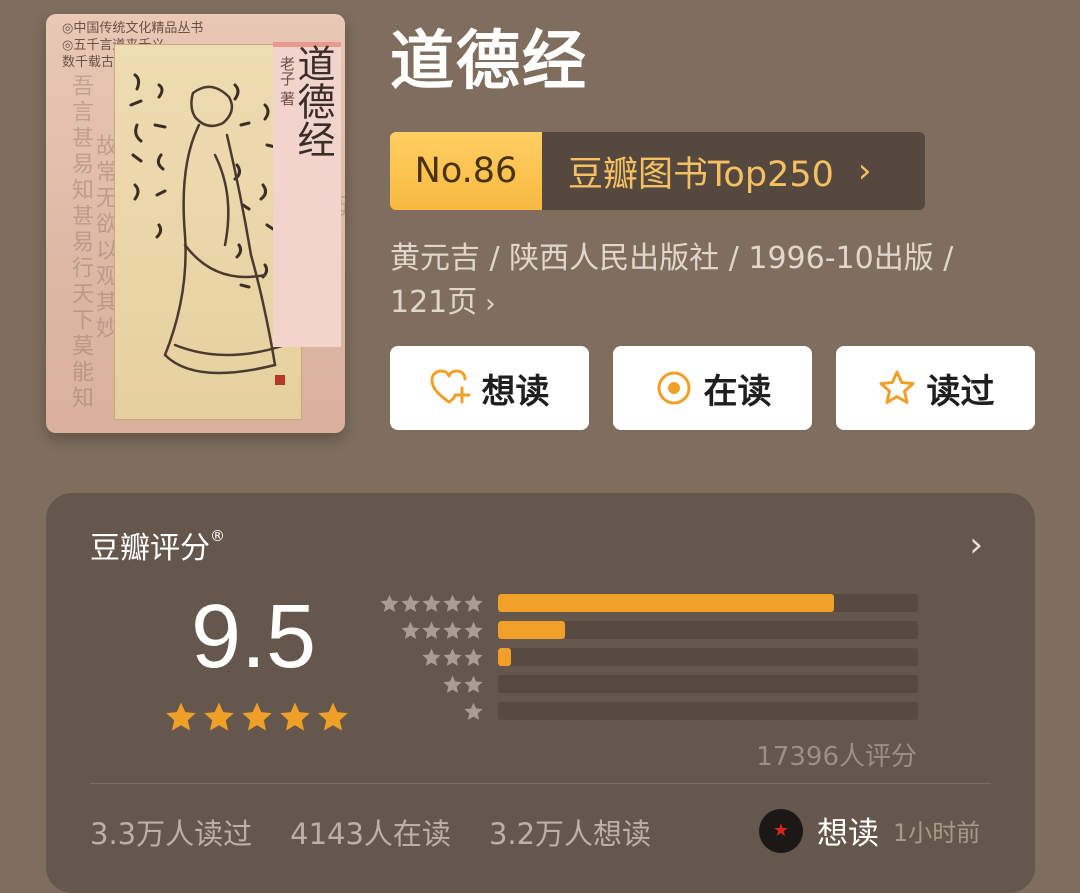  Describe the element at coordinates (896, 387) in the screenshot. I see `star-outline-icon` at that location.